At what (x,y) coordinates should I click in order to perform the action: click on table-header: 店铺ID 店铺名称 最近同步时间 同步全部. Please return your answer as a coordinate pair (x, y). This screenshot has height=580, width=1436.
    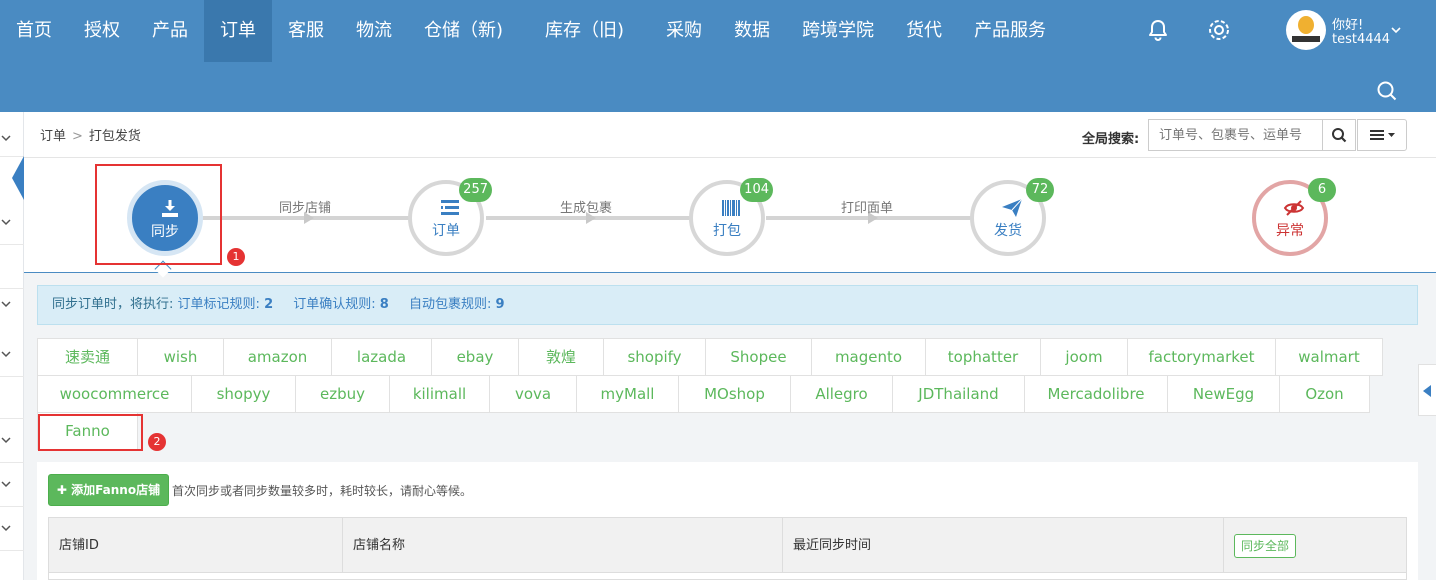
    Looking at the image, I should click on (727, 545).